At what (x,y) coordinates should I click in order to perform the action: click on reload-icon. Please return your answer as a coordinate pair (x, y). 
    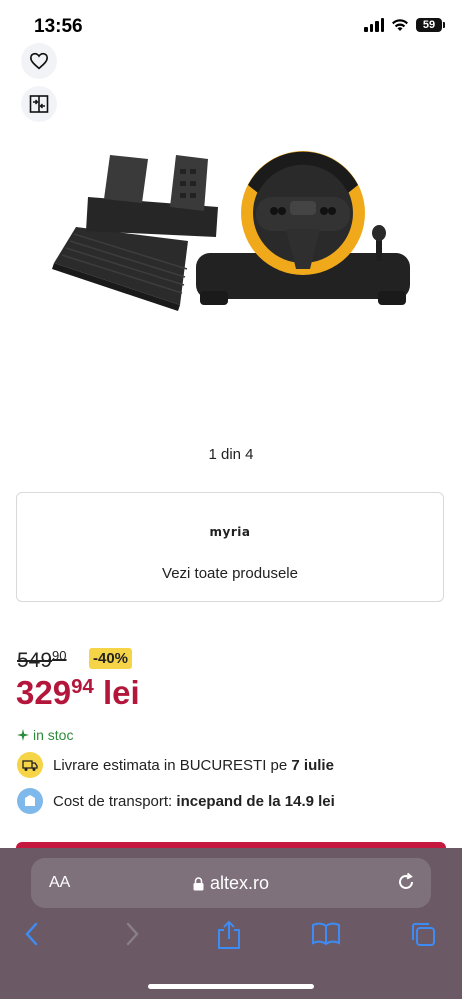
    Looking at the image, I should click on (406, 882).